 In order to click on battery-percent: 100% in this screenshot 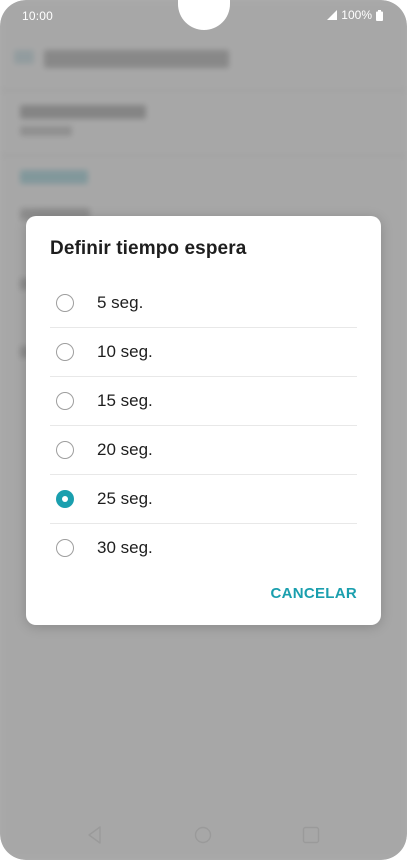, I will do `click(356, 15)`.